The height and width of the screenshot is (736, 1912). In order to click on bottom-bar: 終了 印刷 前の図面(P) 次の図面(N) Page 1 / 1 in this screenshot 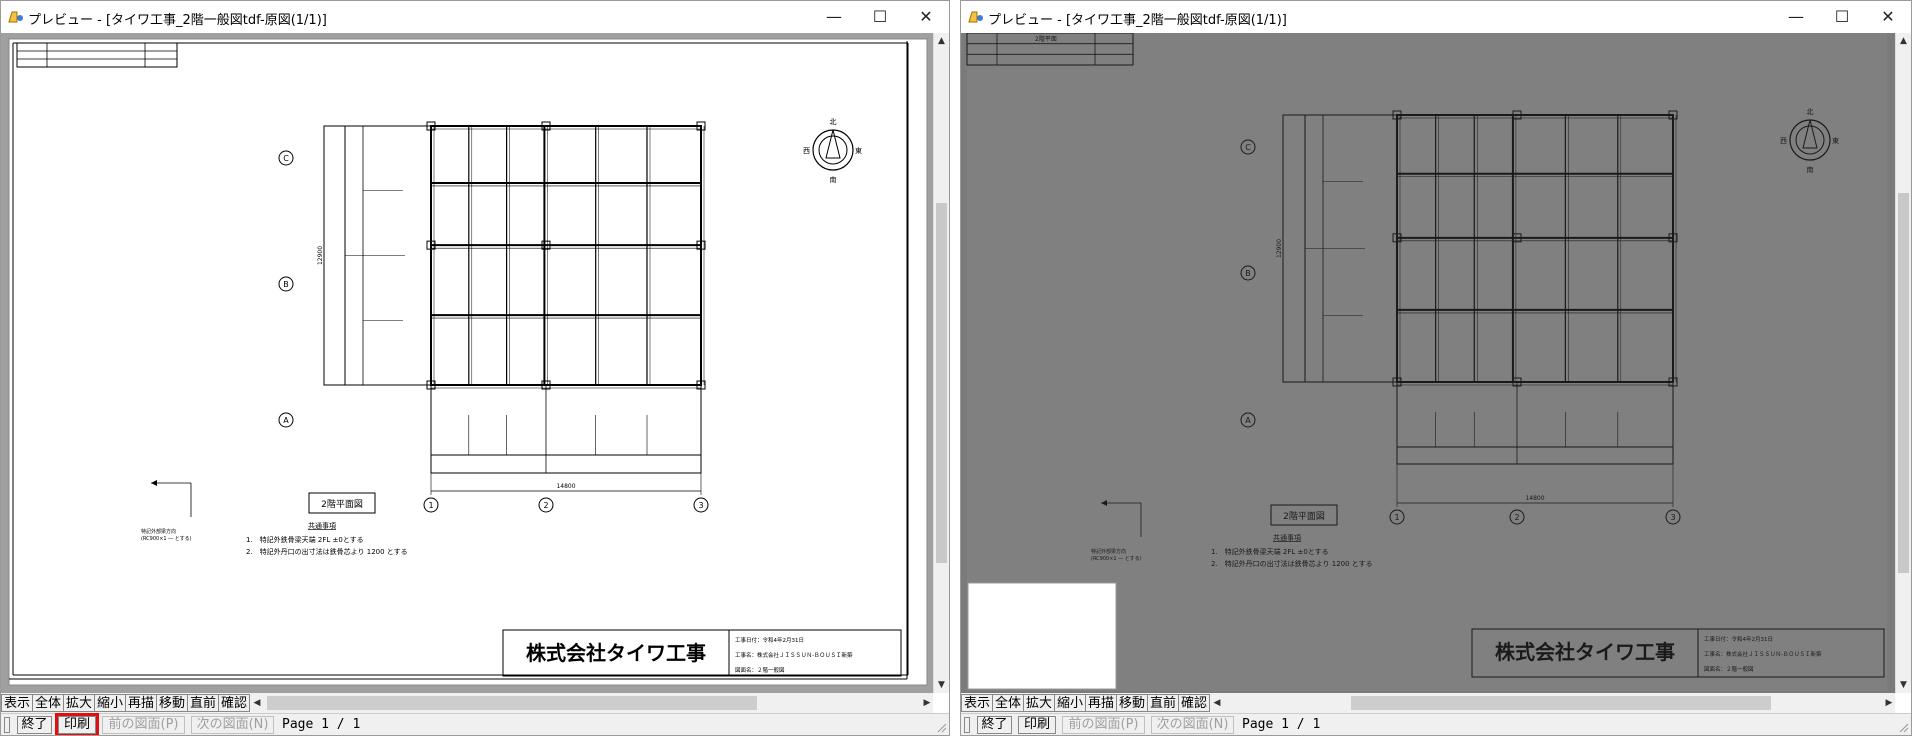, I will do `click(1436, 724)`.